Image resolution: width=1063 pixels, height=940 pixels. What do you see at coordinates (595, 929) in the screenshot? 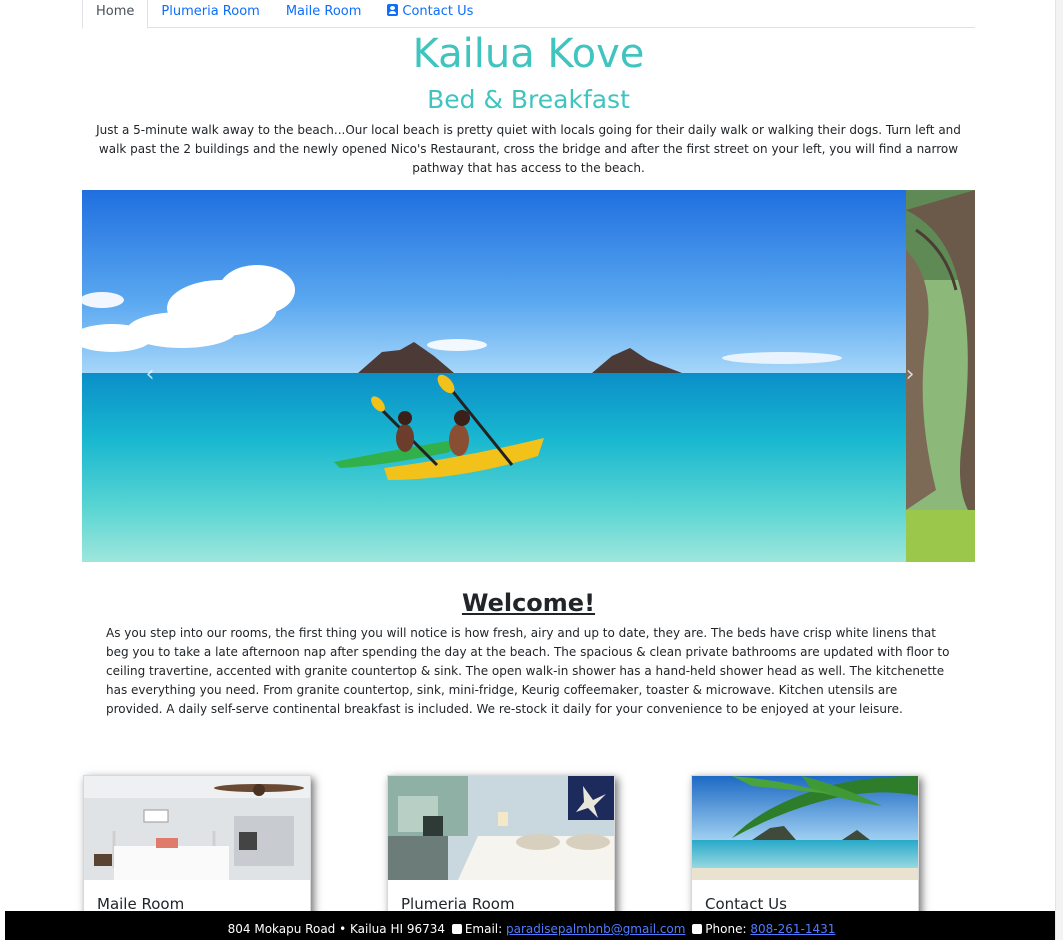
I see `footer-email-link: paradisepalmbnb@gmail.com` at bounding box center [595, 929].